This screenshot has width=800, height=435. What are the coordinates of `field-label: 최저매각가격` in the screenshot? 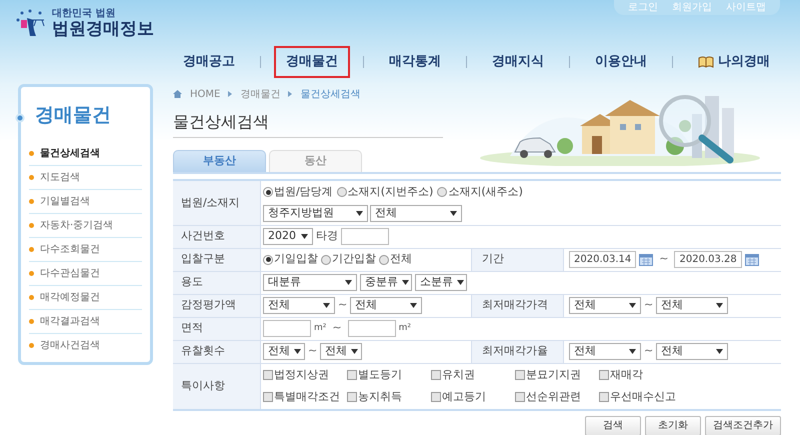 It's located at (517, 305).